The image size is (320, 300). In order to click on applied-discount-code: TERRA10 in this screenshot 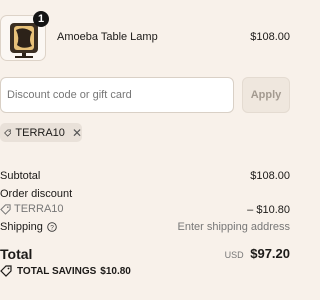, I will do `click(40, 132)`.